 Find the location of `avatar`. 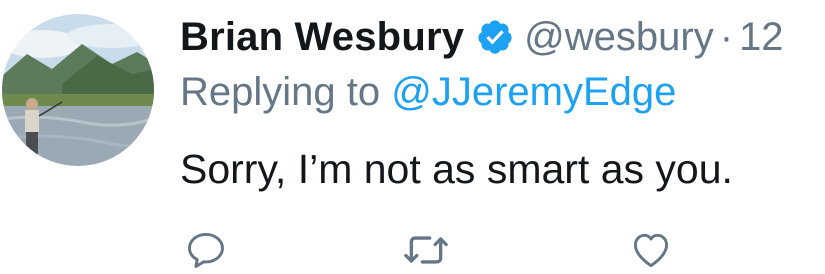

avatar is located at coordinates (78, 90).